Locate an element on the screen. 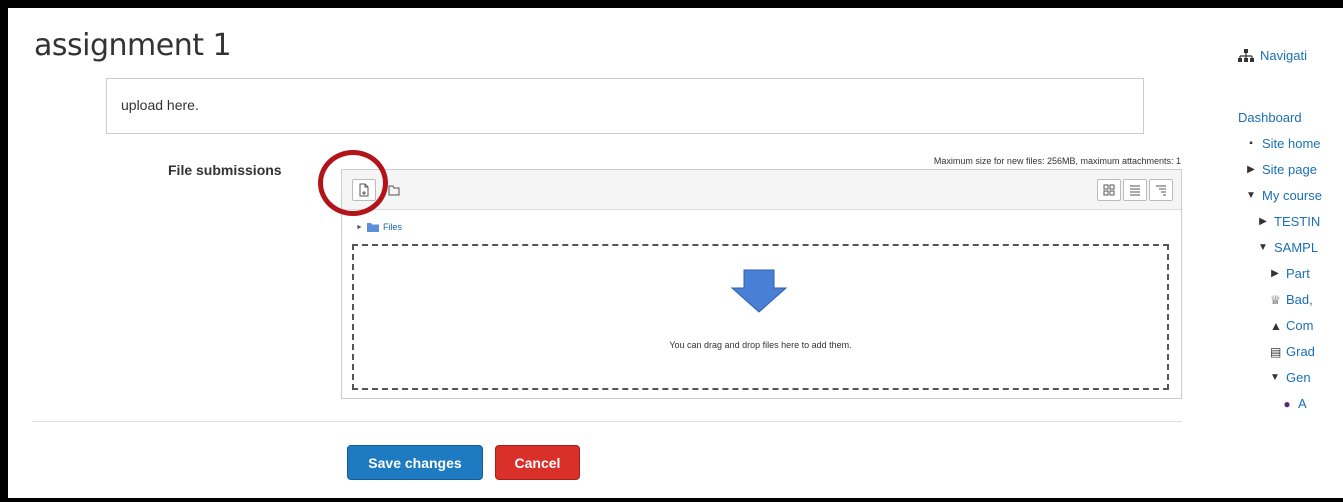 The image size is (1343, 502). path-files-link: Files is located at coordinates (392, 227).